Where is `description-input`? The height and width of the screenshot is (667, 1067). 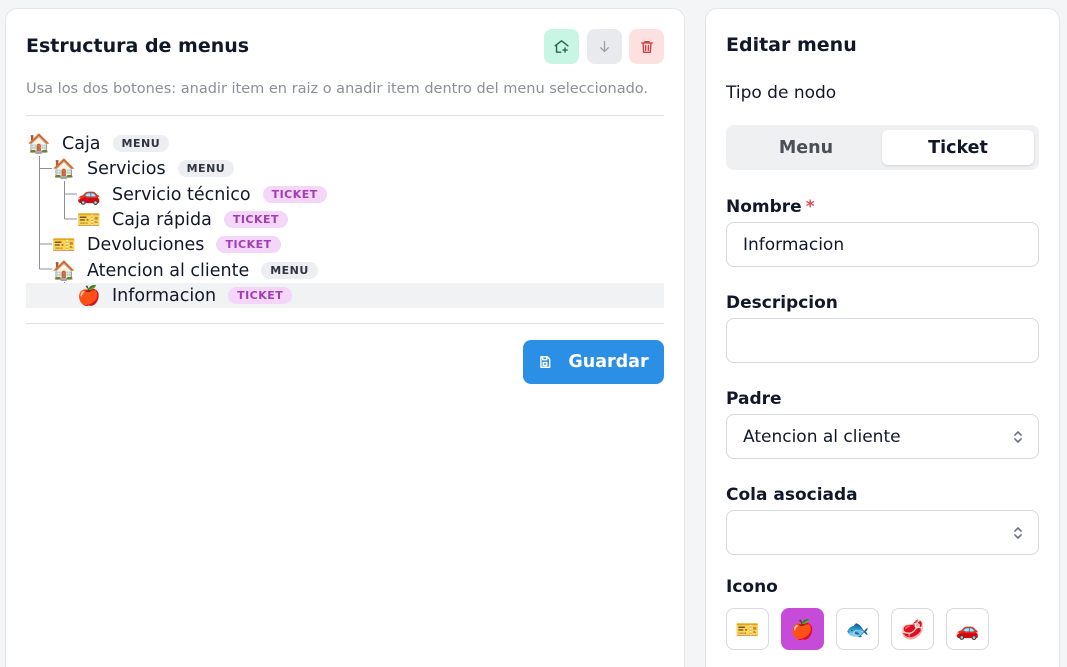 description-input is located at coordinates (882, 340).